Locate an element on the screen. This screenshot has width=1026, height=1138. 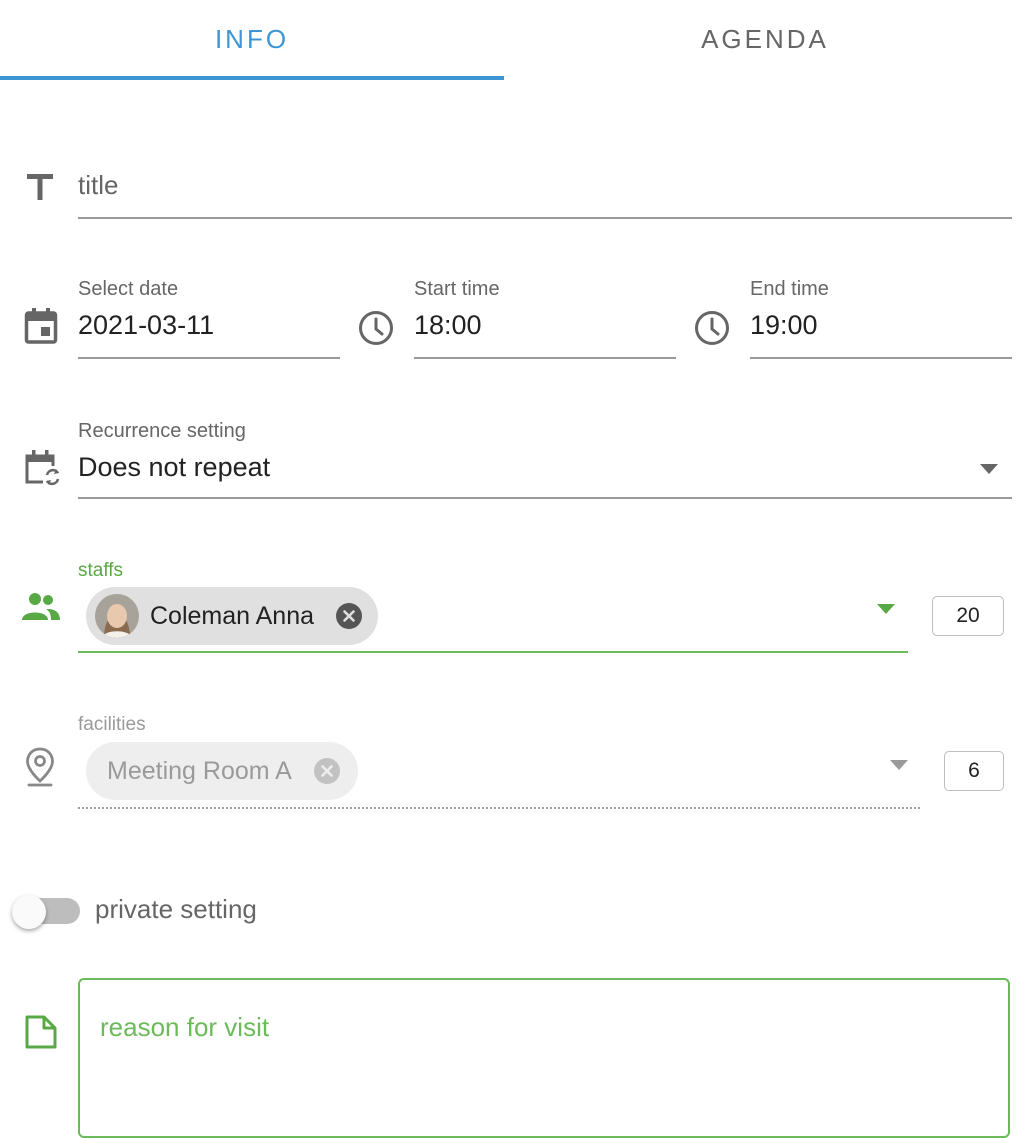
staff-chip: Coleman Anna is located at coordinates (232, 616).